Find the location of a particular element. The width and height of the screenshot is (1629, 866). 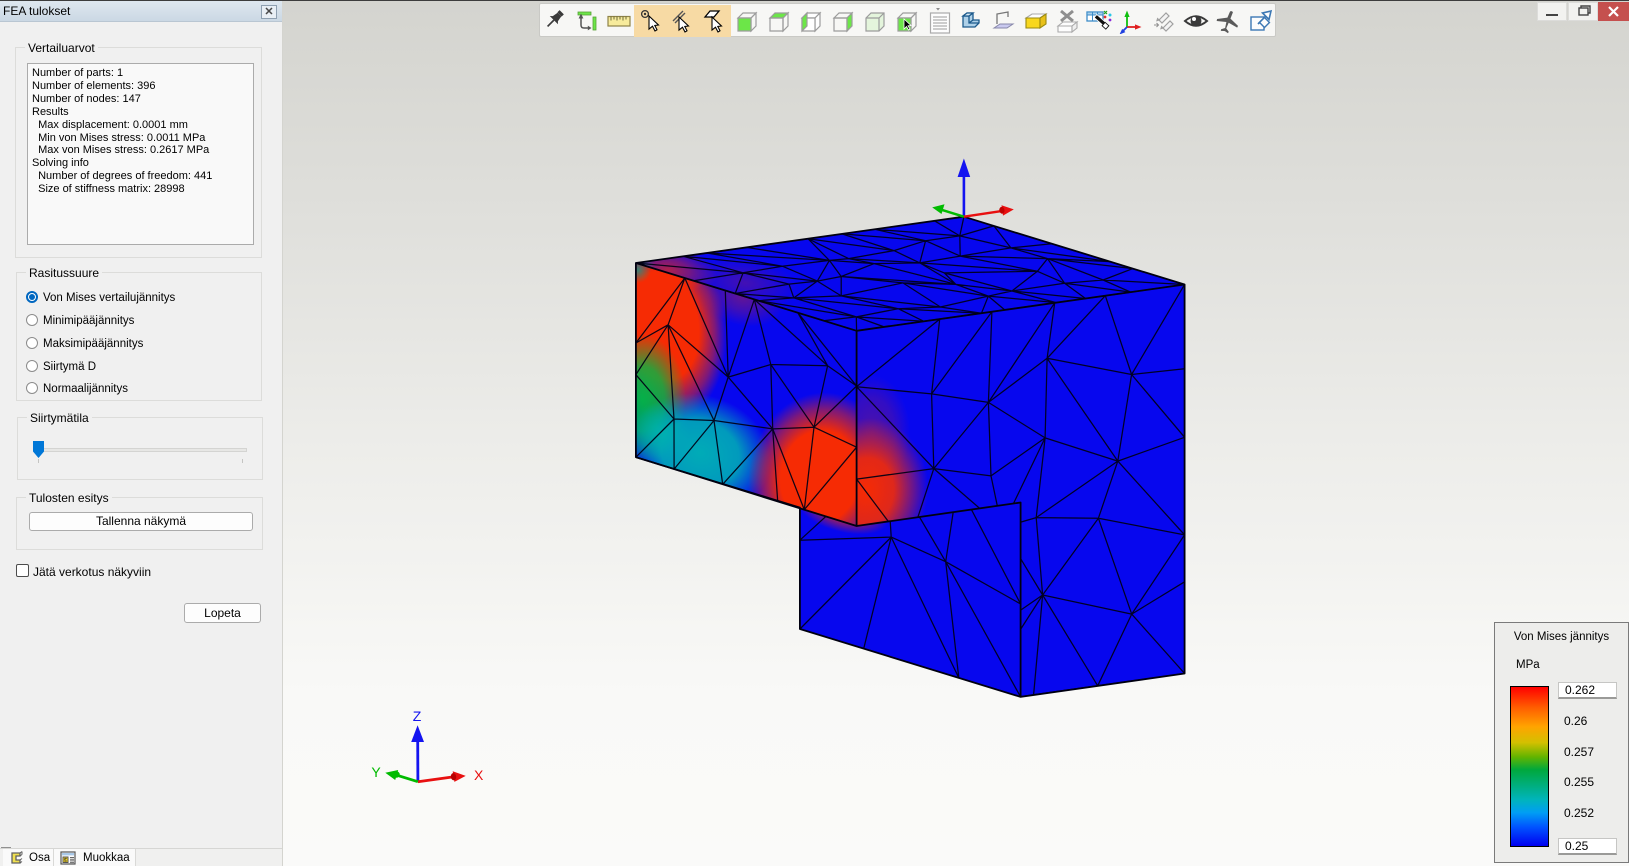

svg-text: X is located at coordinates (479, 775).